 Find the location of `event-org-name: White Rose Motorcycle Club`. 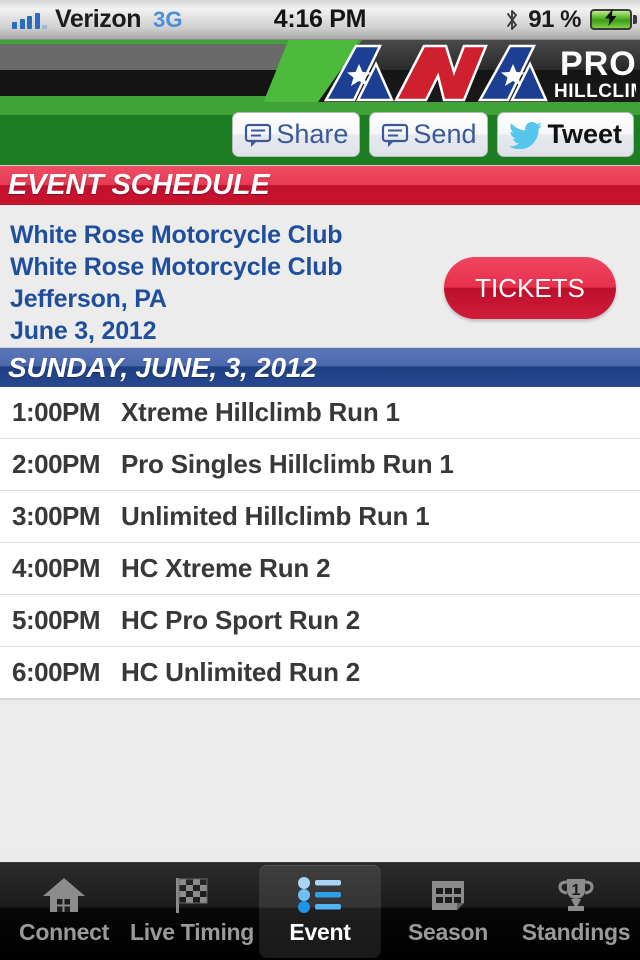

event-org-name: White Rose Motorcycle Club is located at coordinates (176, 235).